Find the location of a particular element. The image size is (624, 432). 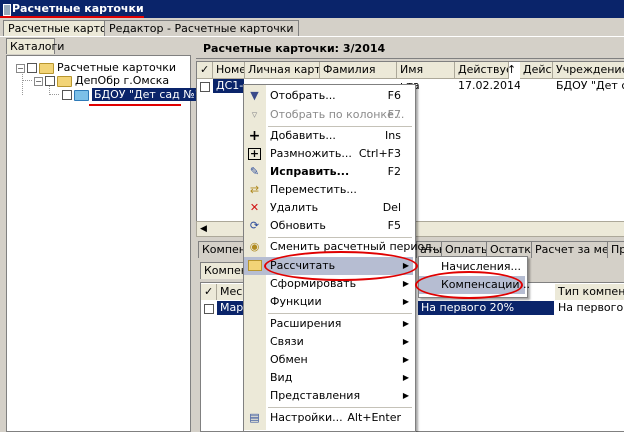

open-folder-icon is located at coordinates (81, 95).